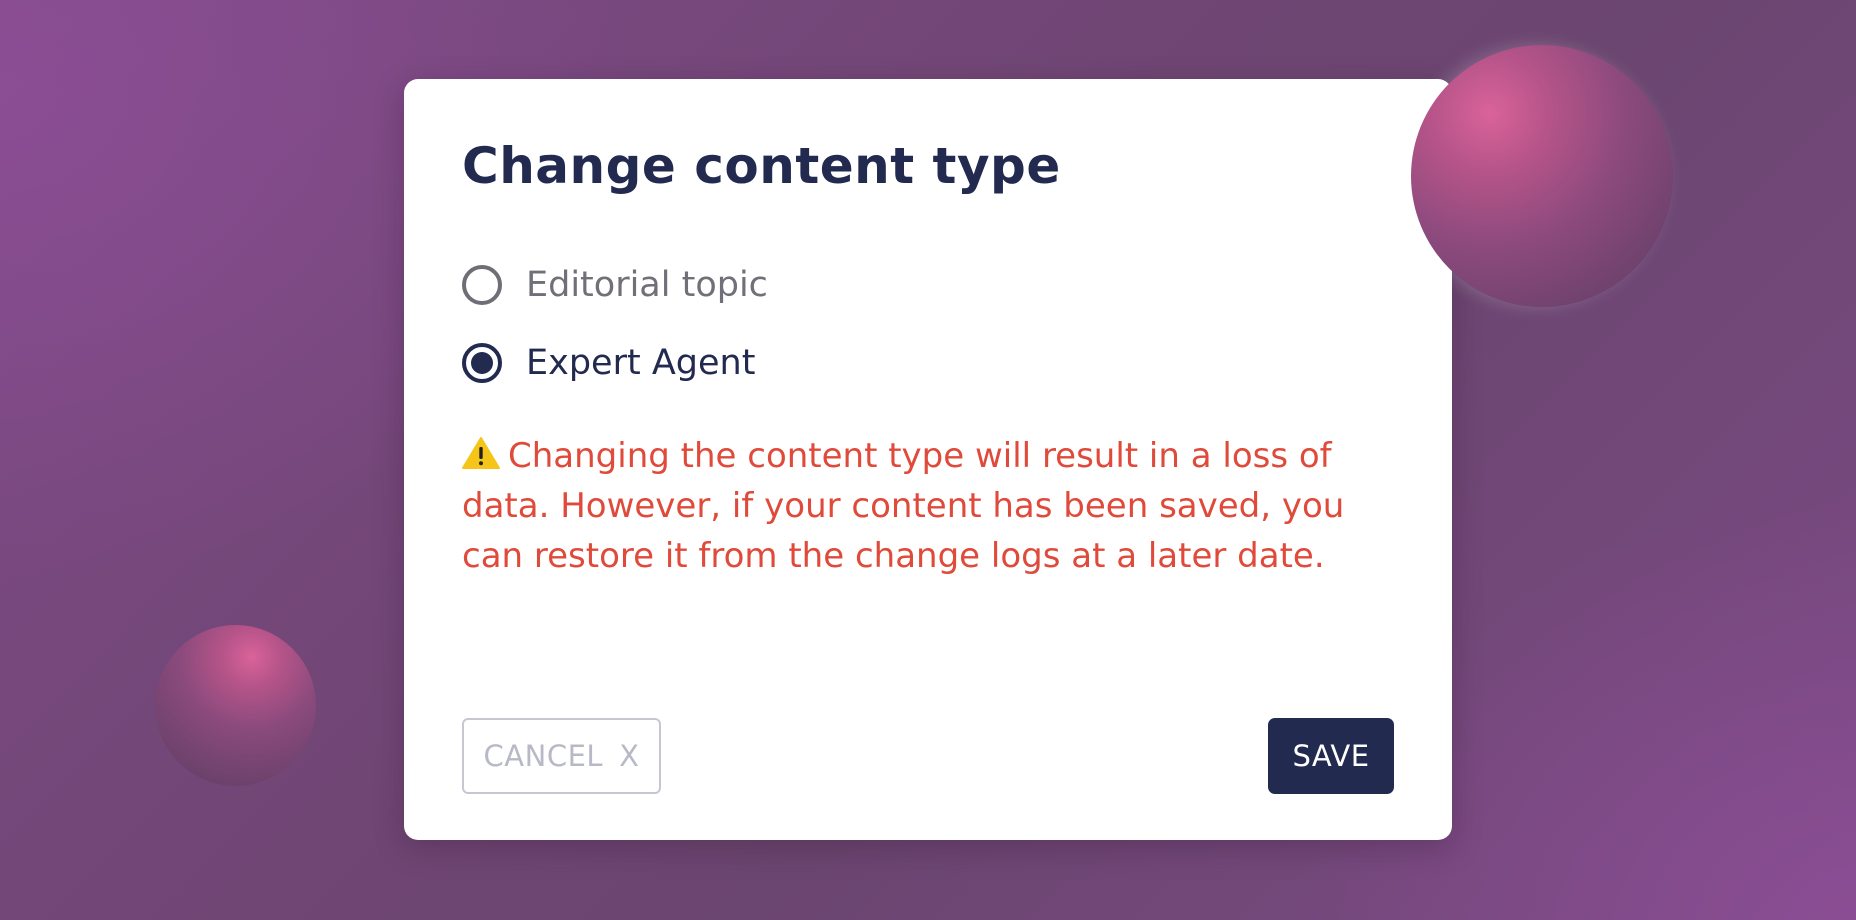  What do you see at coordinates (647, 285) in the screenshot?
I see `option-label-editorial-topic: Editorial topic` at bounding box center [647, 285].